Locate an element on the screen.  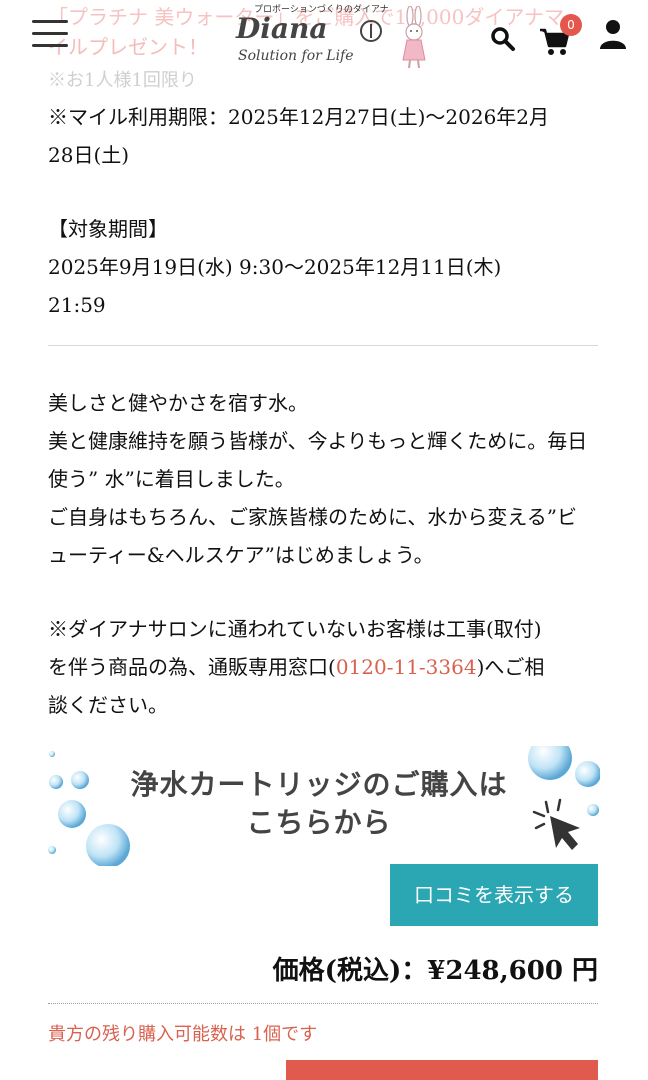
cart-button: 0 is located at coordinates (560, 36).